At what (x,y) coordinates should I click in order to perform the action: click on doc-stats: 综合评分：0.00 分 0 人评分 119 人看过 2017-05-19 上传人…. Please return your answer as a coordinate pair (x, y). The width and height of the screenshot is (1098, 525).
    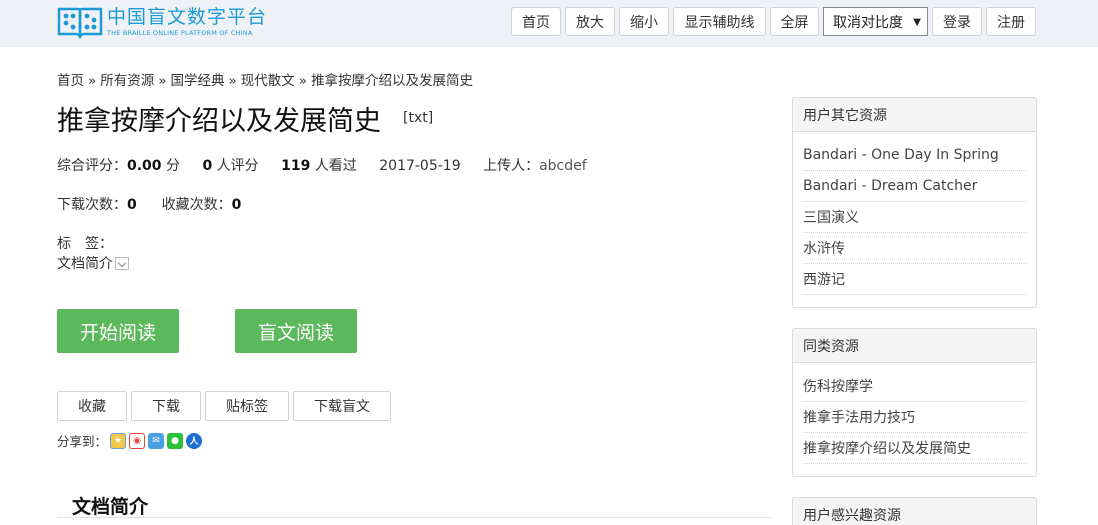
    Looking at the image, I should click on (322, 165).